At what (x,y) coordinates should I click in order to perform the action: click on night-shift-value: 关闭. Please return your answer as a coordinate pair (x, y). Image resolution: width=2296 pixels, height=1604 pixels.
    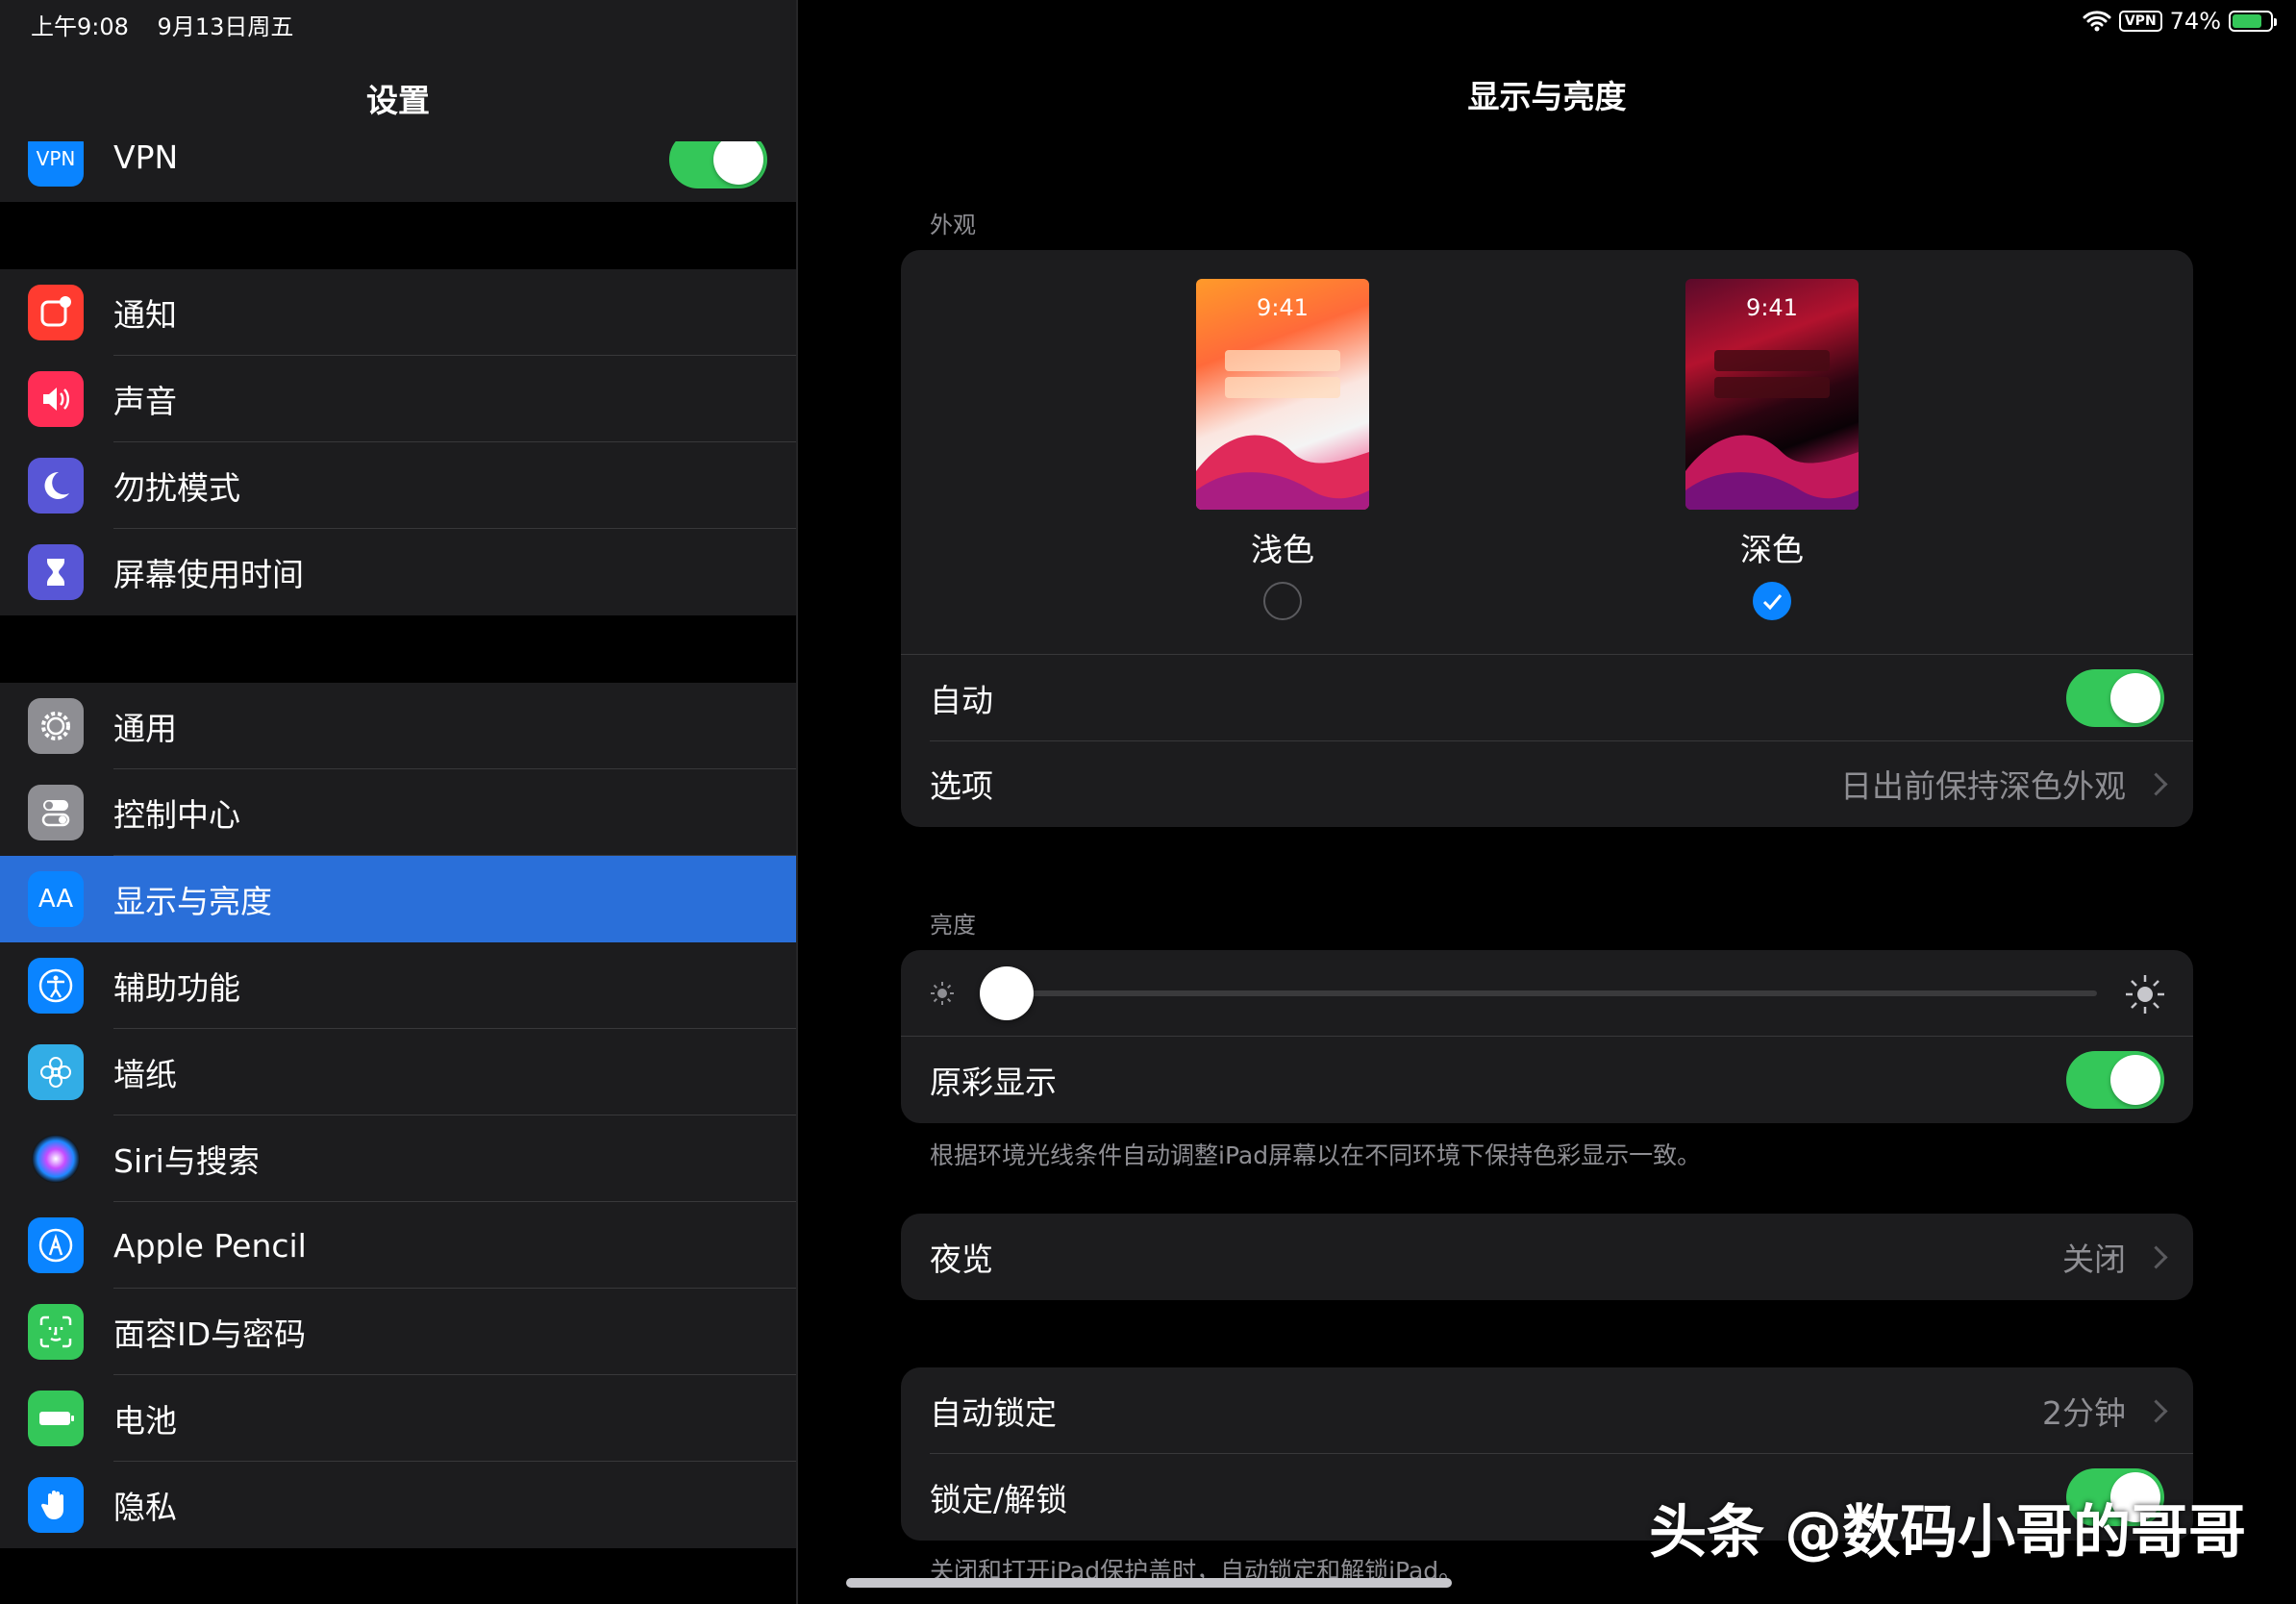
    Looking at the image, I should click on (2094, 1259).